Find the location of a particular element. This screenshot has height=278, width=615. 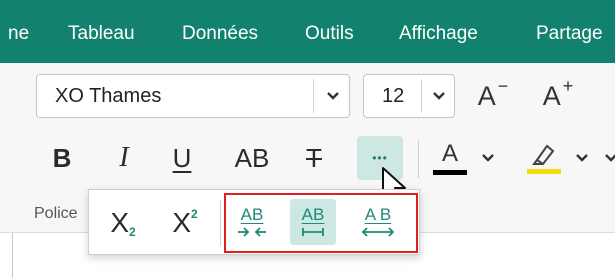

highlight-color-swatch is located at coordinates (544, 171).